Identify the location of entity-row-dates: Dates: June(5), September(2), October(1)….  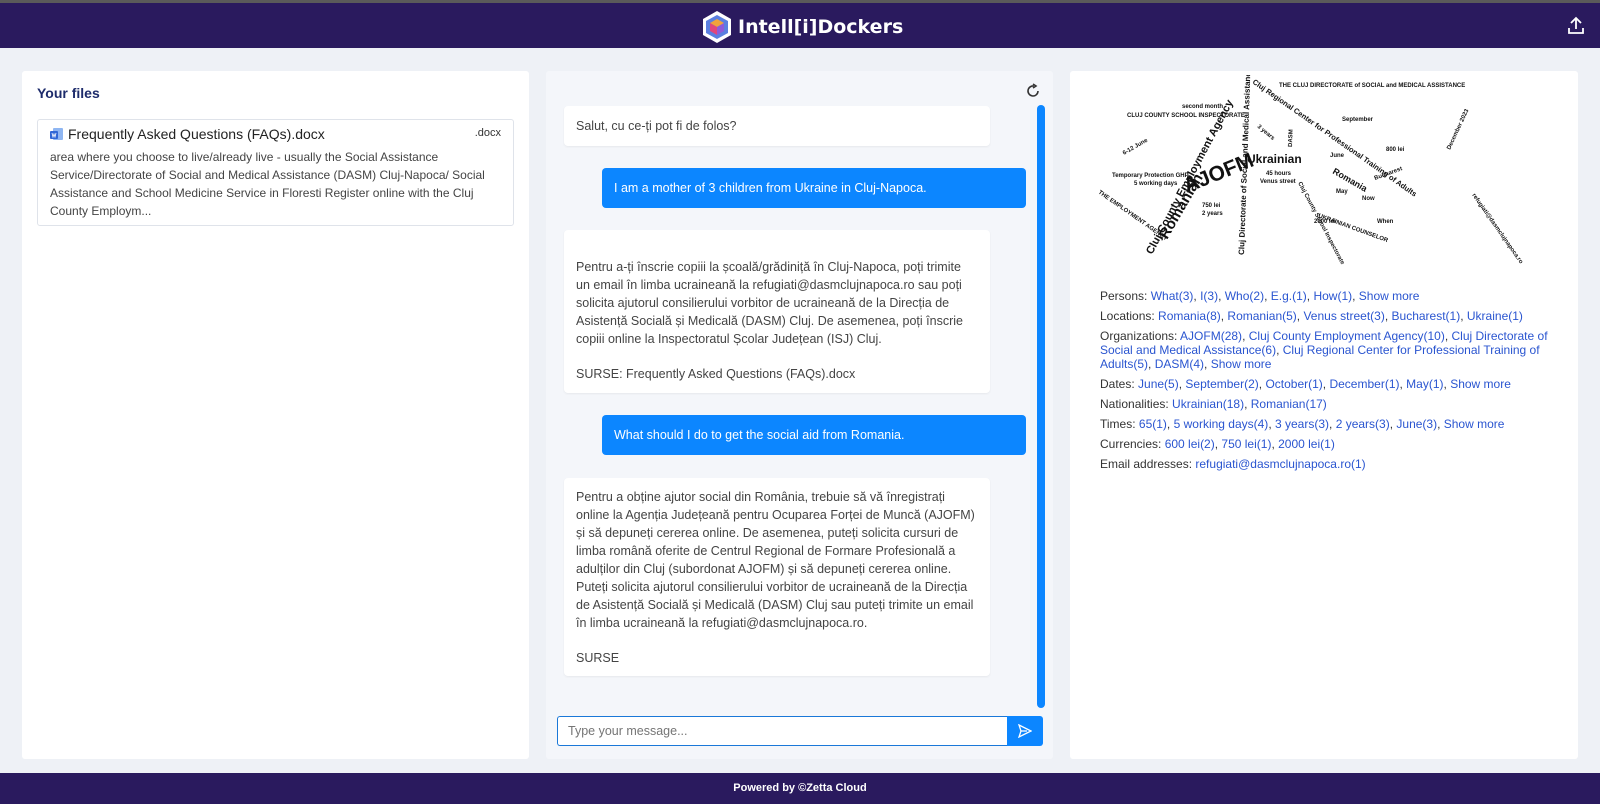
(1305, 384).